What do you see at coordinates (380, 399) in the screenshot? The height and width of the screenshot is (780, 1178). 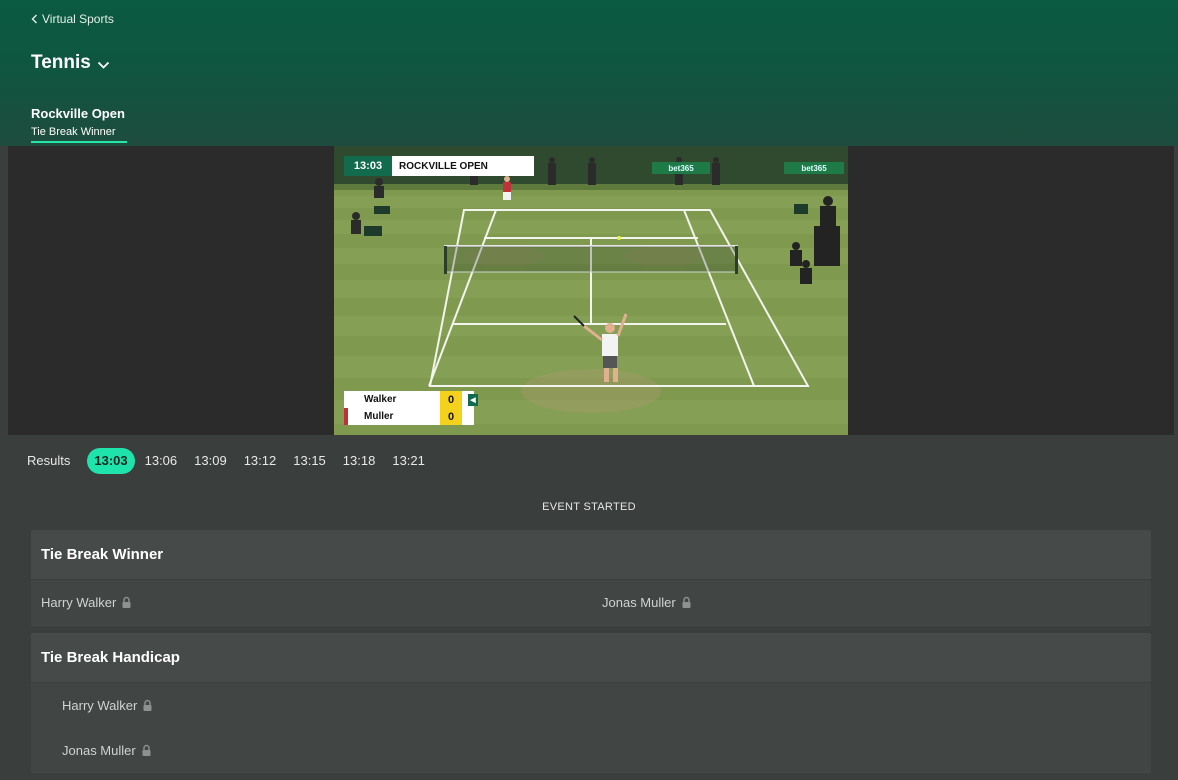 I see `scoreboard-player-name: Walker` at bounding box center [380, 399].